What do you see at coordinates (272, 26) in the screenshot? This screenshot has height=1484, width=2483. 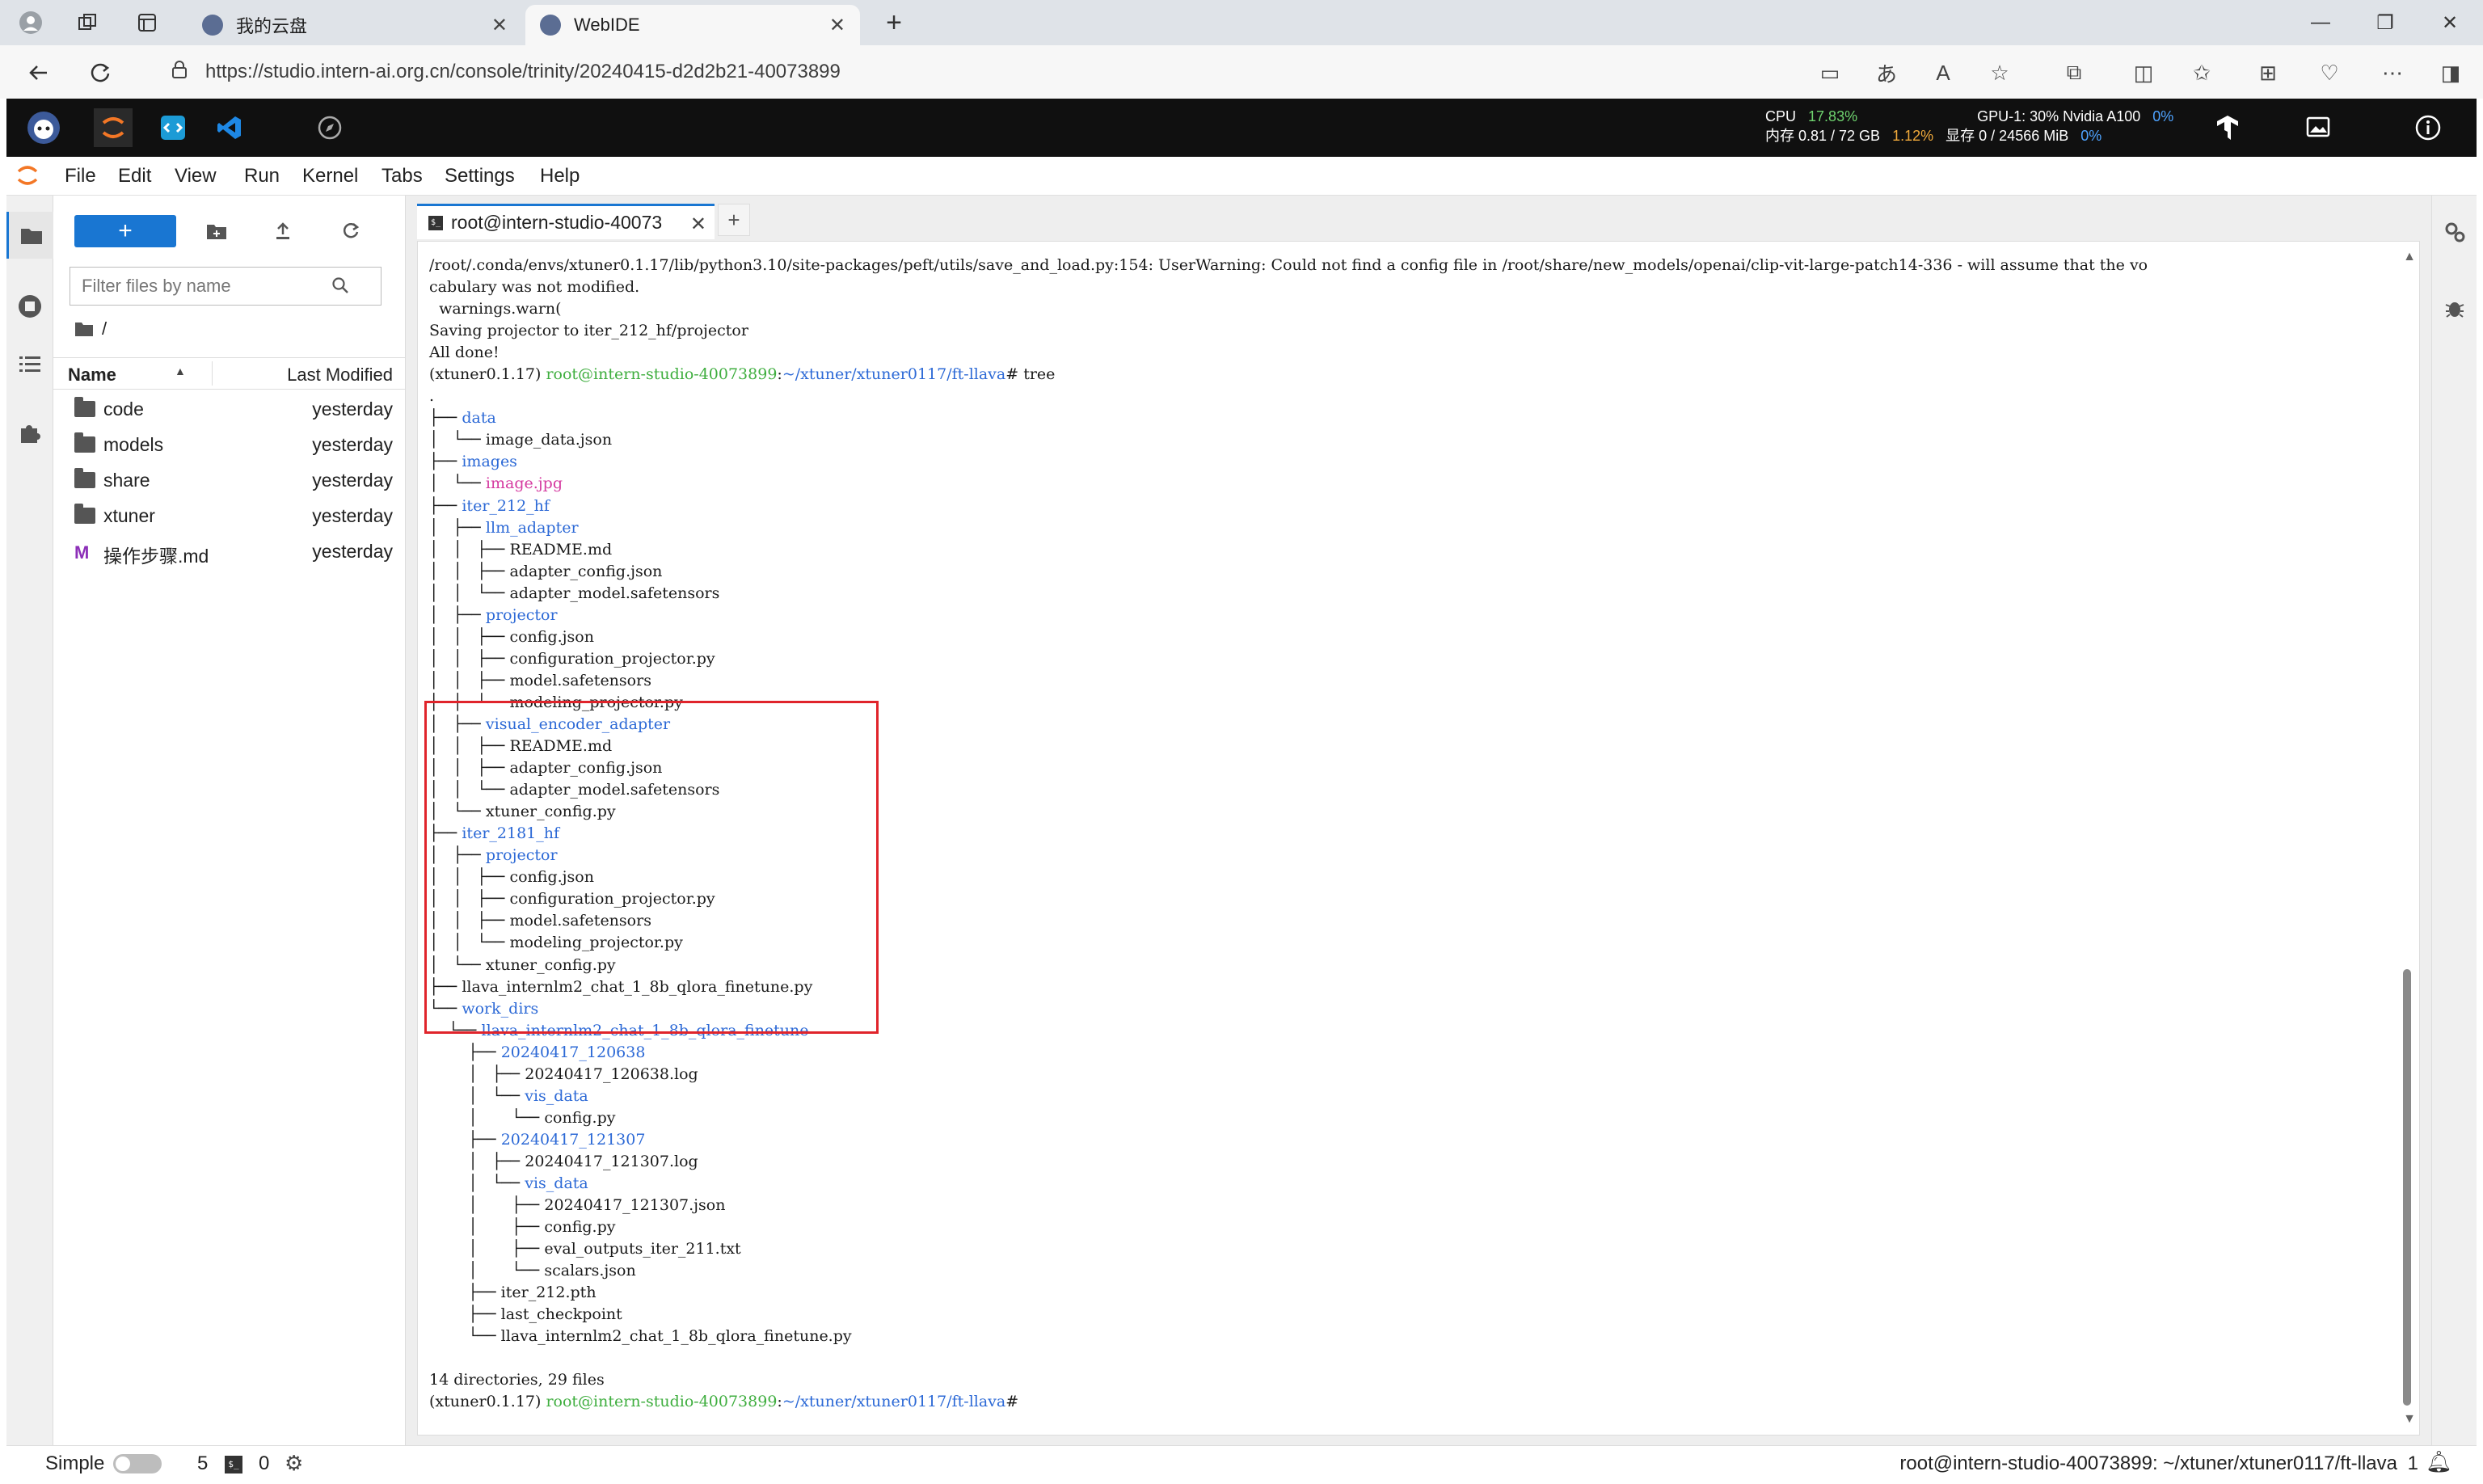 I see `browser-tab-title: 我的云盘` at bounding box center [272, 26].